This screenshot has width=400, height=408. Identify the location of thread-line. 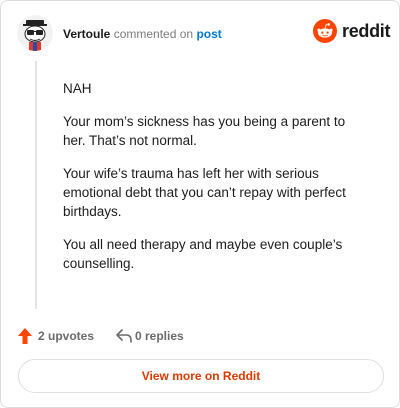
(36, 185).